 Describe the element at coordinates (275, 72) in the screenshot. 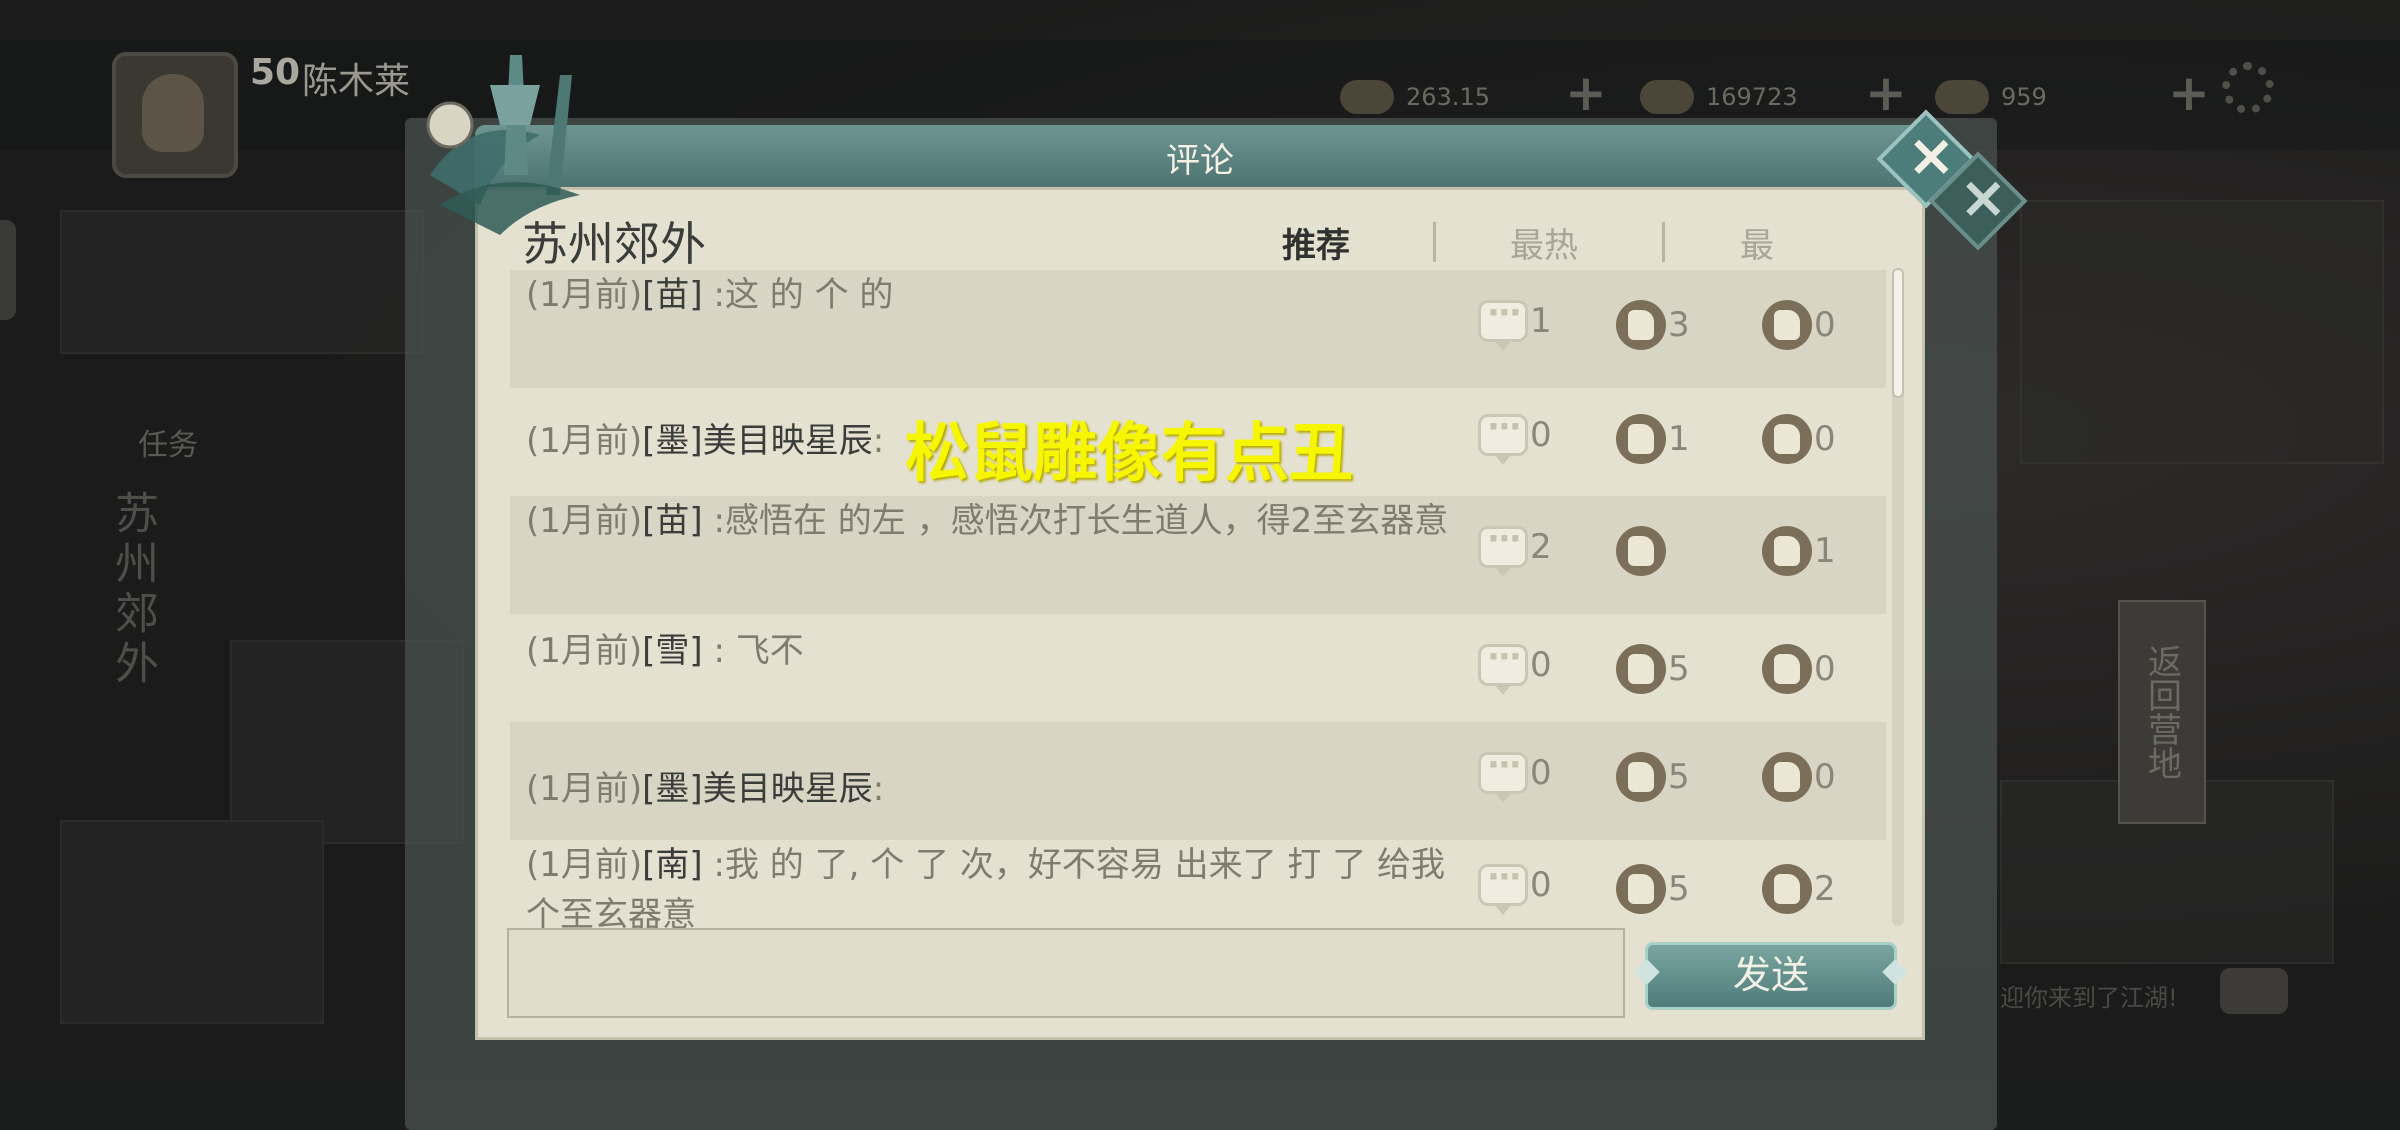

I see `player-level: 50` at that location.